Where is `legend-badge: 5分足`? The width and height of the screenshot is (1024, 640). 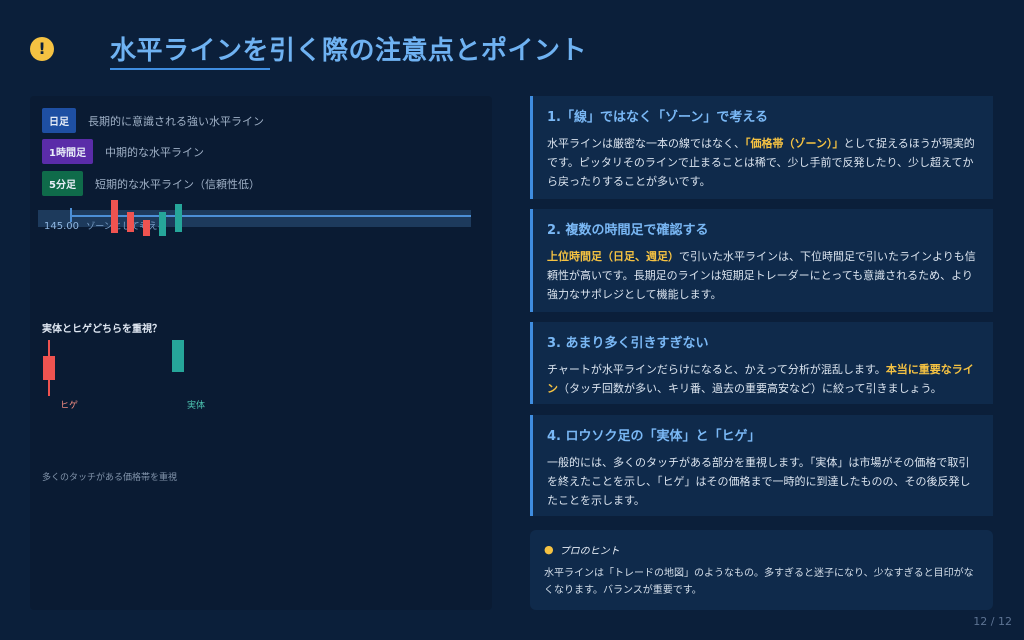 legend-badge: 5分足 is located at coordinates (62, 183).